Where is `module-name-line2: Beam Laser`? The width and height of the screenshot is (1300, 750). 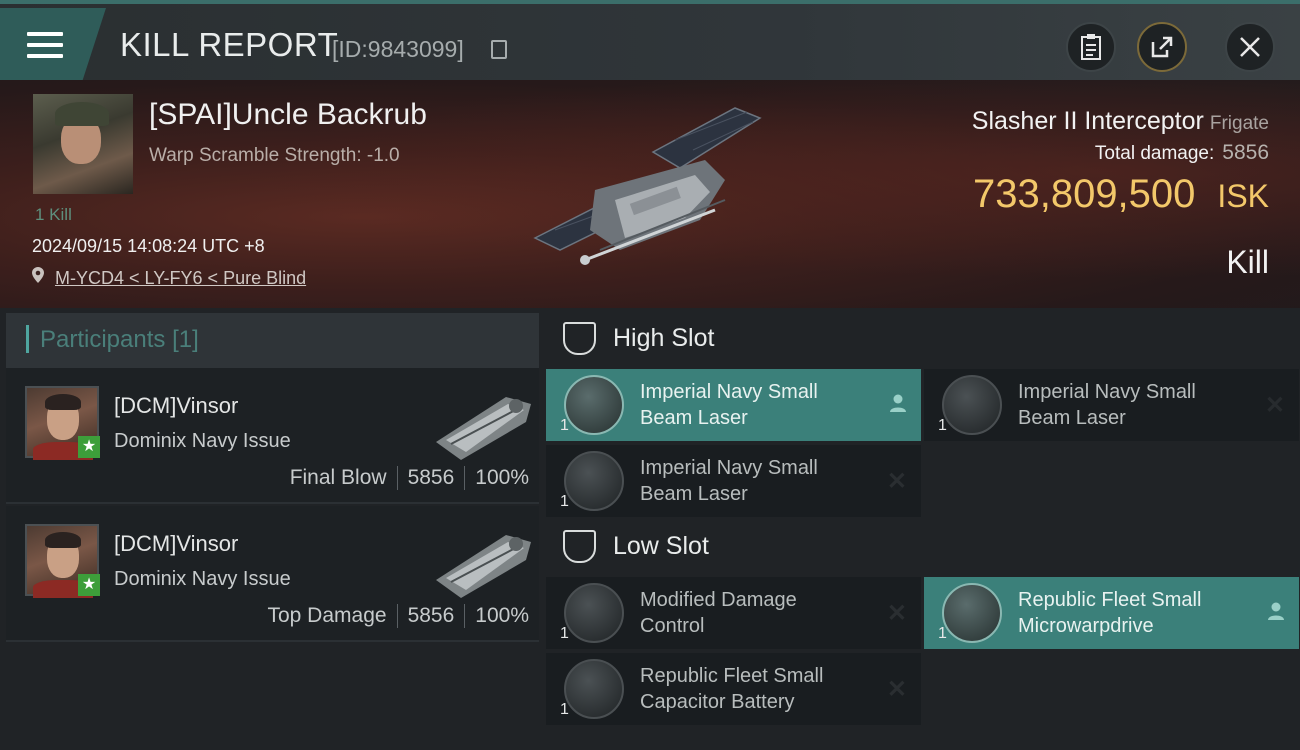 module-name-line2: Beam Laser is located at coordinates (1072, 418).